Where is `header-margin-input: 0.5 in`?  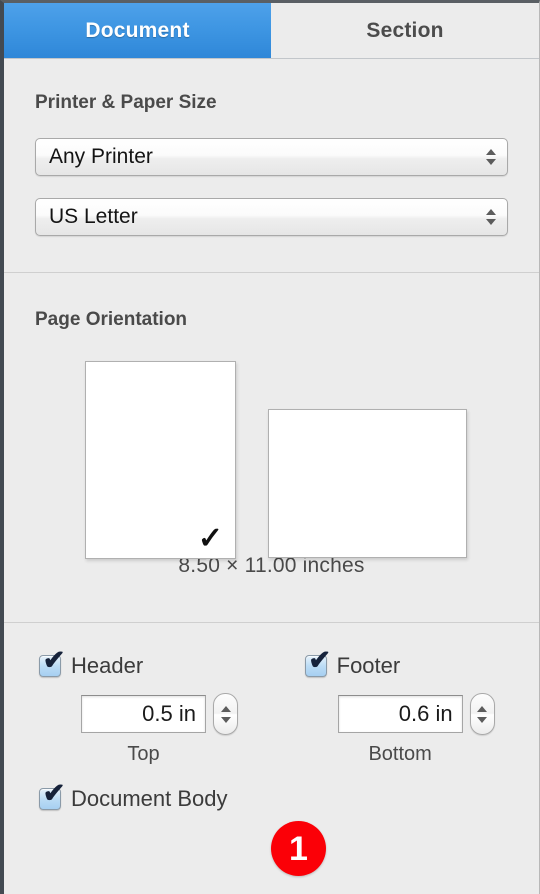 header-margin-input: 0.5 in is located at coordinates (143, 714).